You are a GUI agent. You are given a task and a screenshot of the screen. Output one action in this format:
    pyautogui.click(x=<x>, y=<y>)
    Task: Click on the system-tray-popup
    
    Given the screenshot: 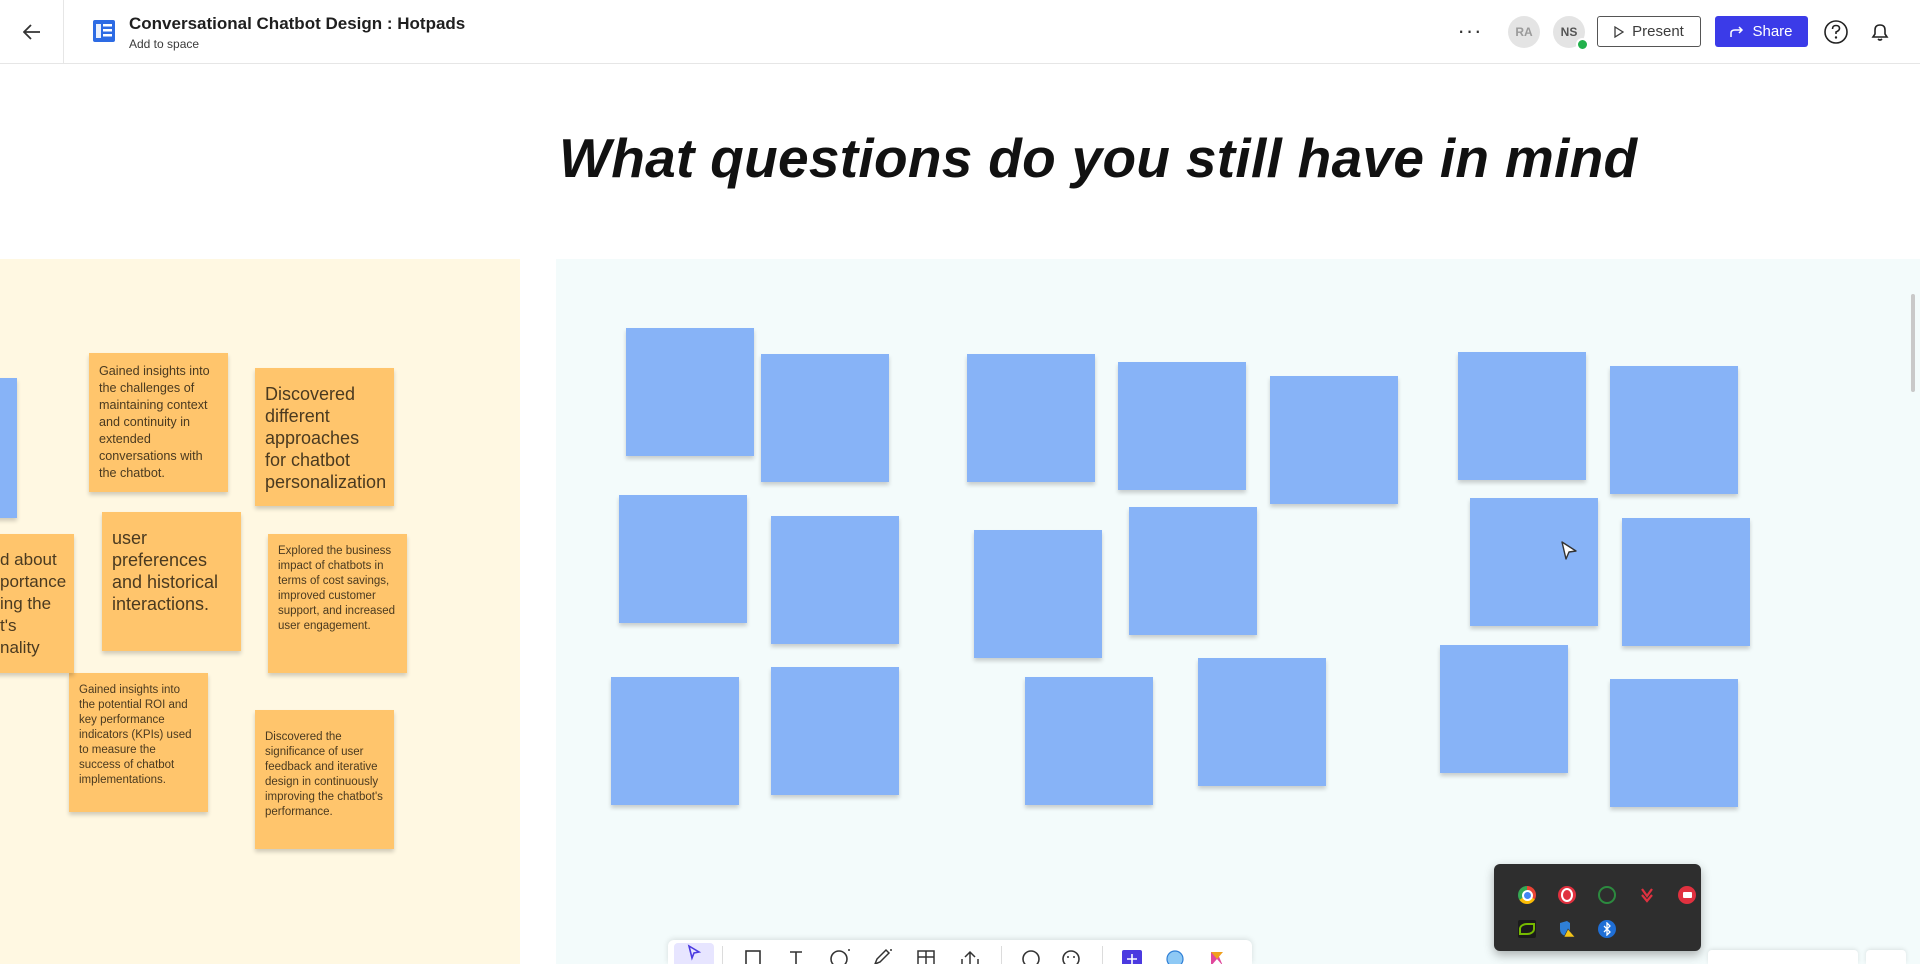 What is the action you would take?
    pyautogui.click(x=1597, y=907)
    